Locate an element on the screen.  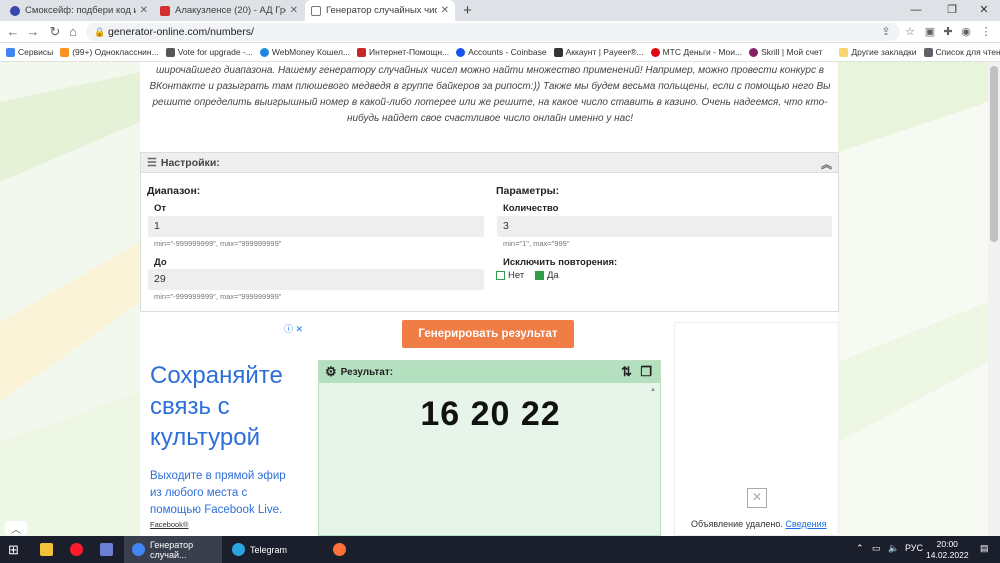
share-icon: ⇪ is located at coordinates (886, 32).